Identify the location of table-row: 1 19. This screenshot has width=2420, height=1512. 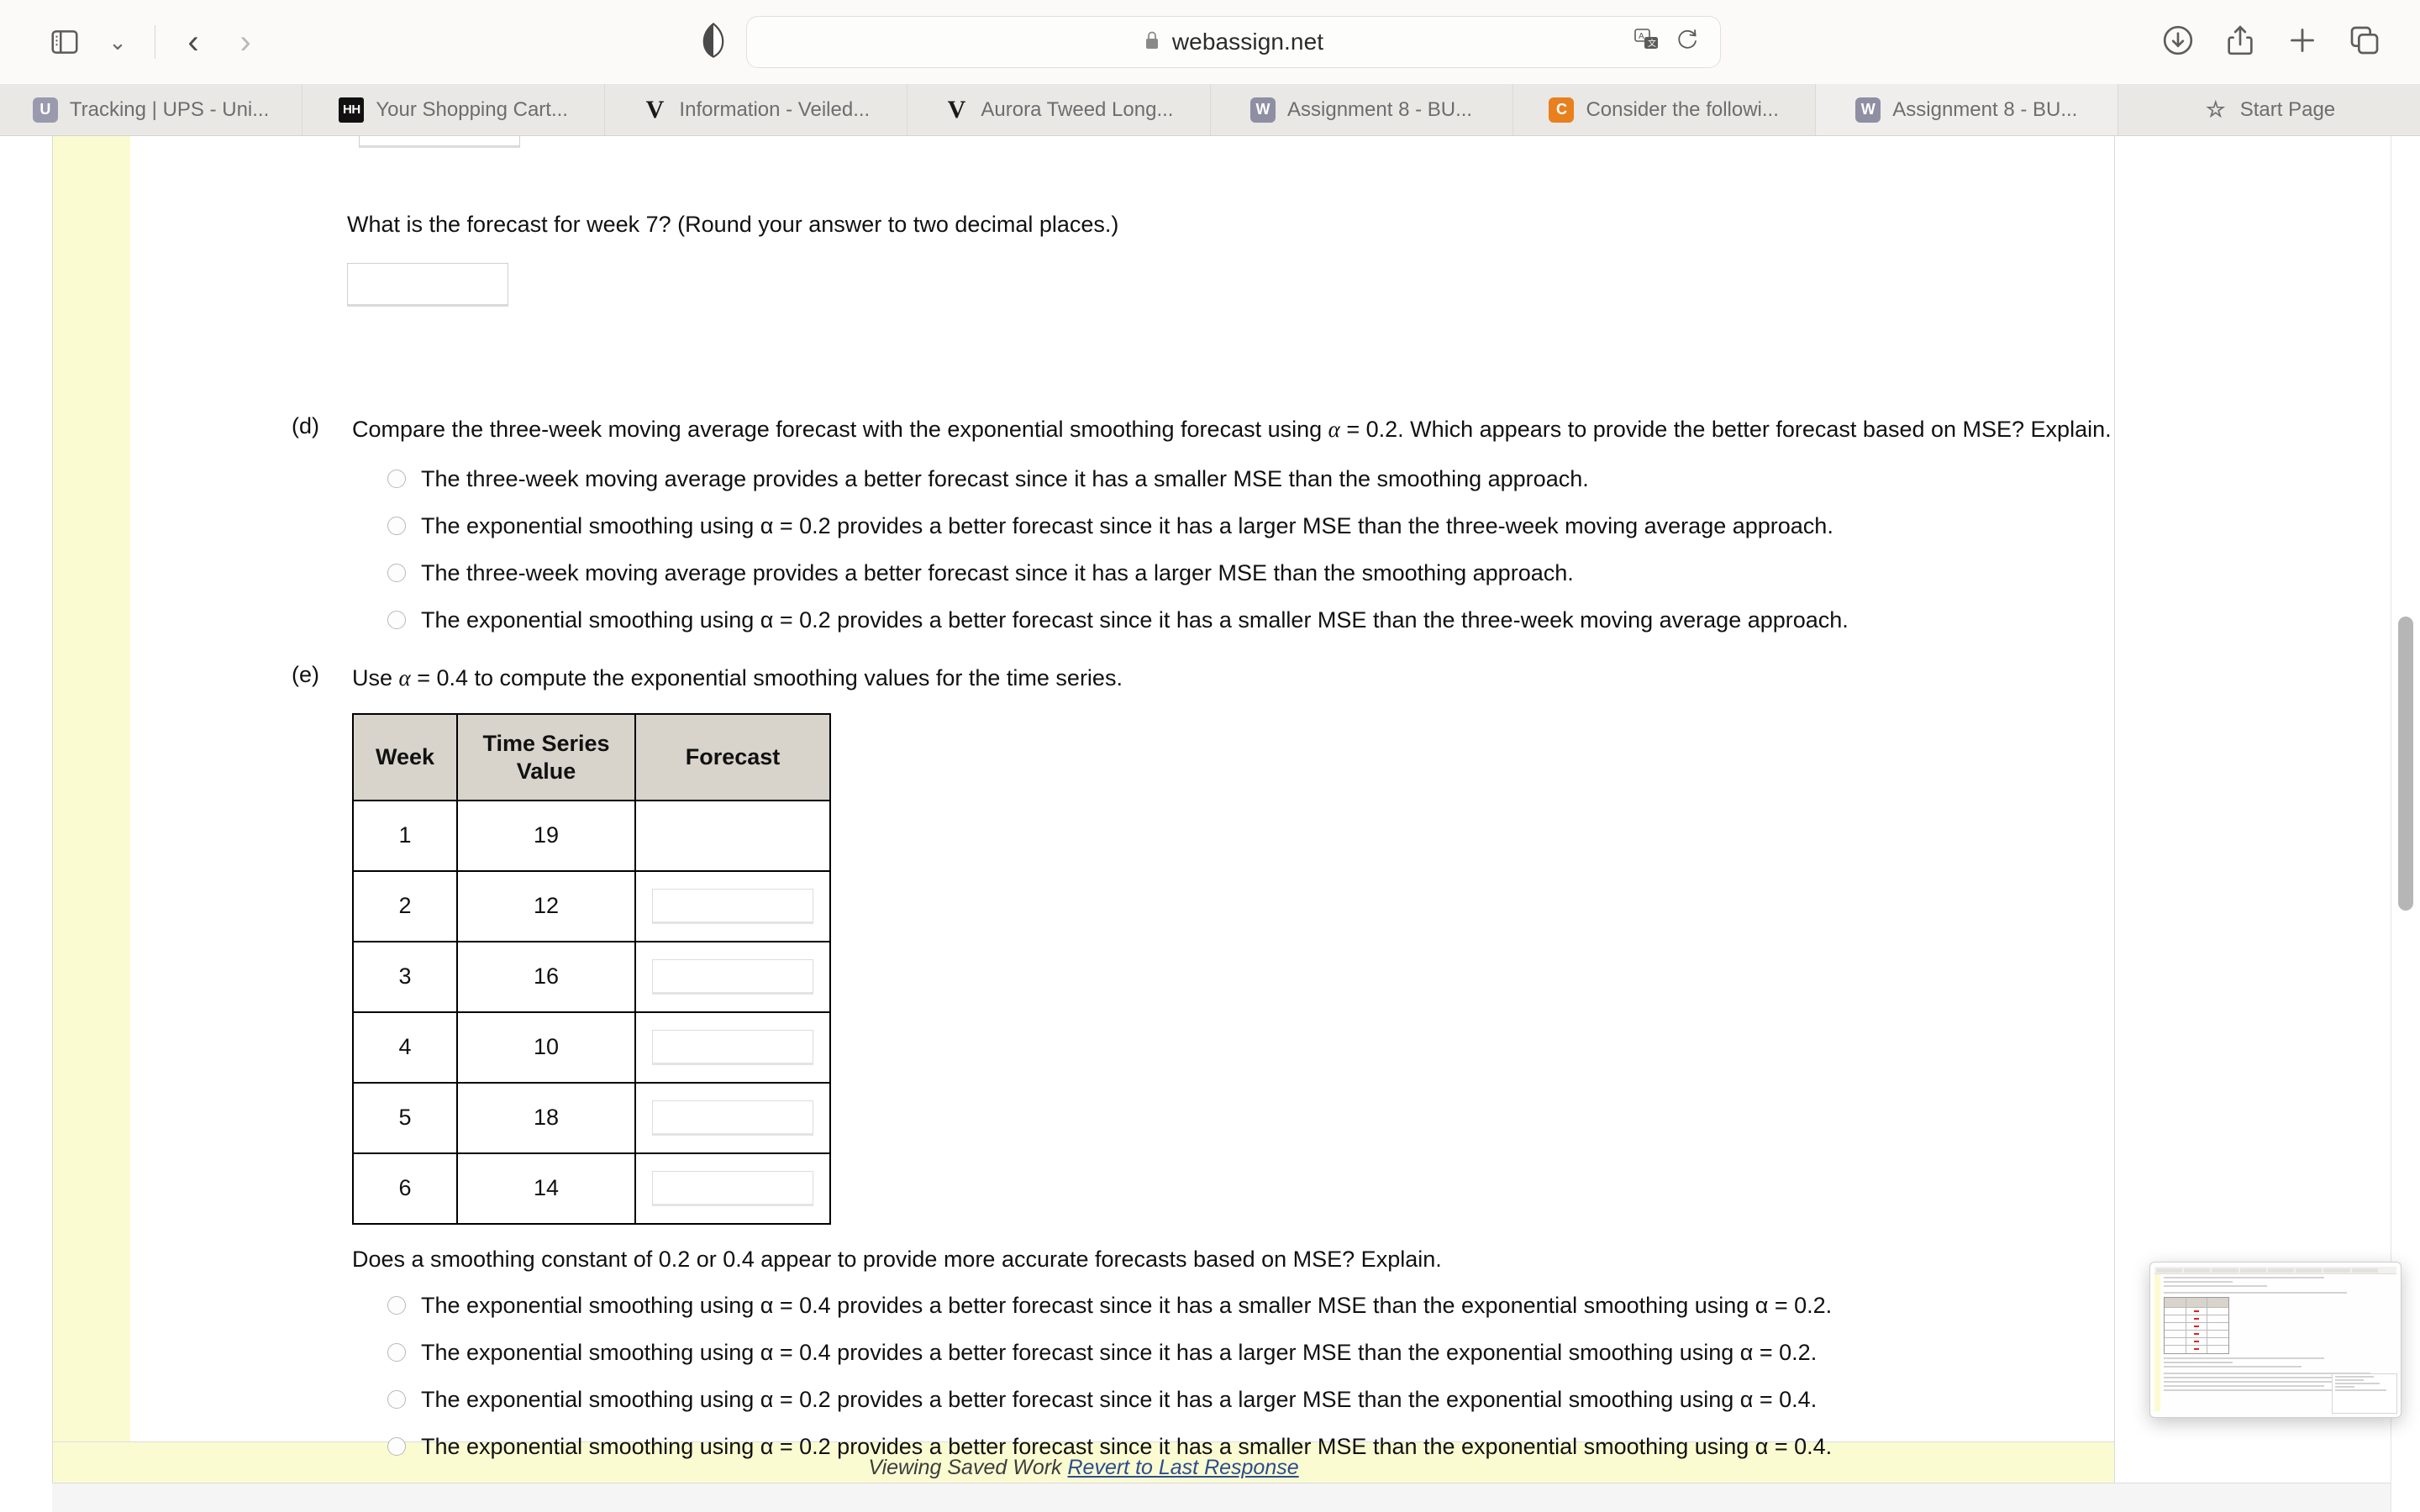
(591, 835).